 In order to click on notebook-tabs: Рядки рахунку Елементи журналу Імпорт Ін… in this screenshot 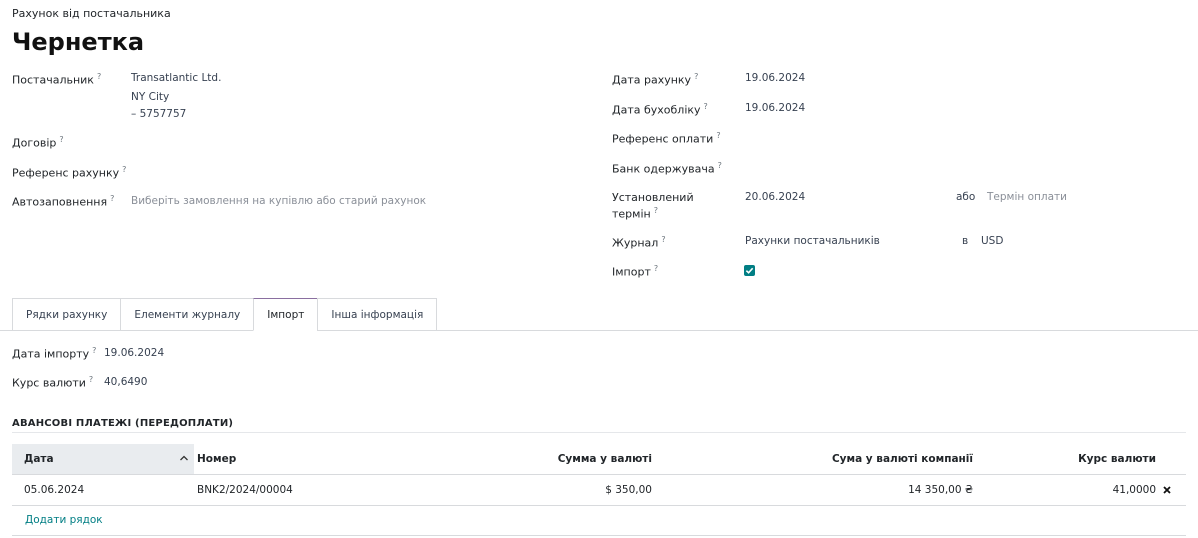, I will do `click(225, 314)`.